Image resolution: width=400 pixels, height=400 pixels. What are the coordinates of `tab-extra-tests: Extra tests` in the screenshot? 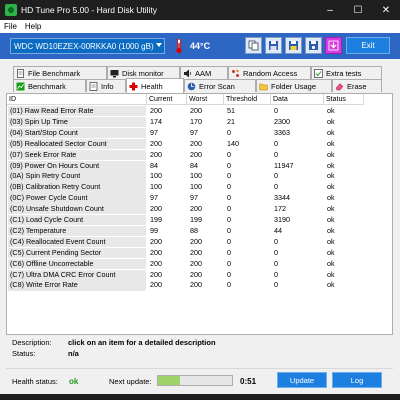 It's located at (346, 72).